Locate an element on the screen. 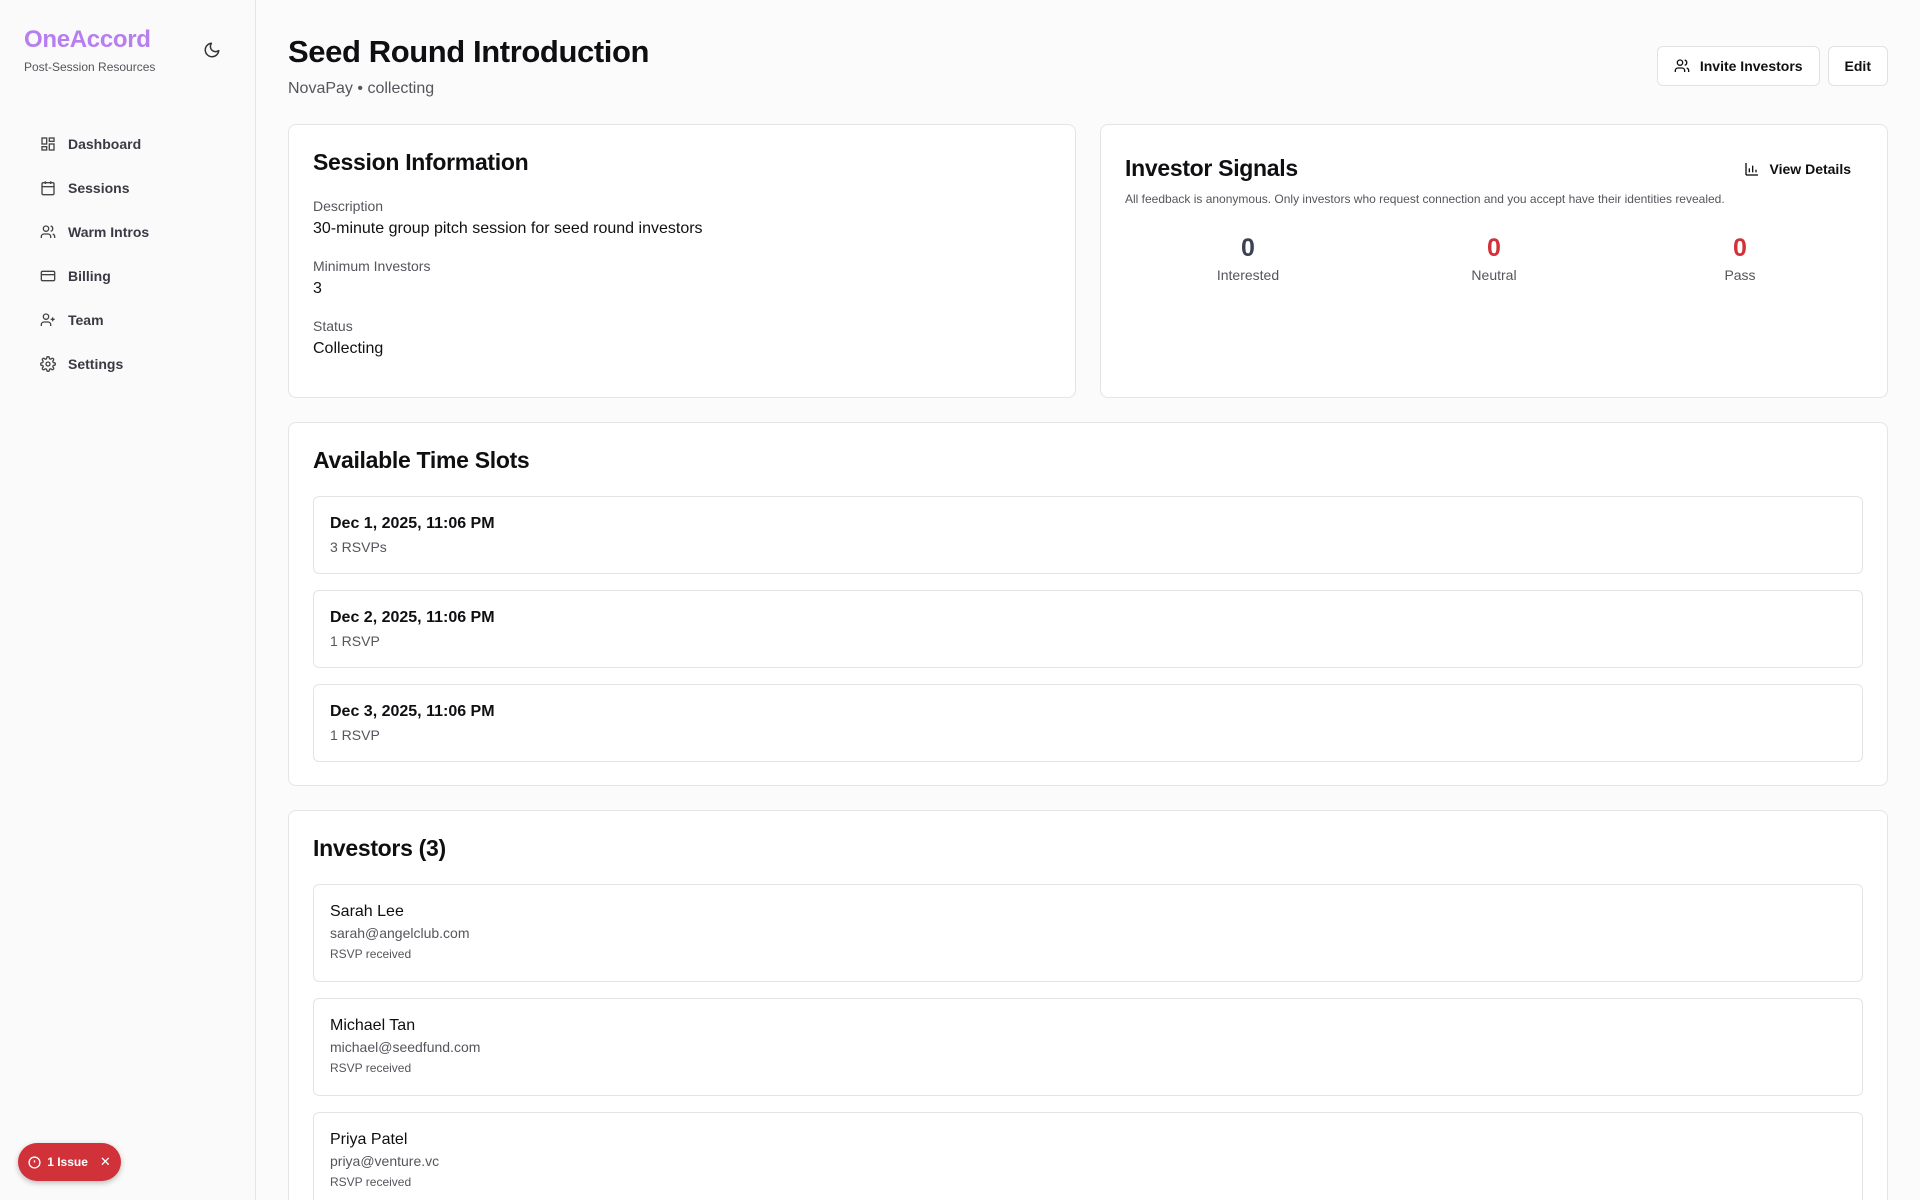  signal-stats: 0 Interested 0 Neutral 0 Pass is located at coordinates (1494, 258).